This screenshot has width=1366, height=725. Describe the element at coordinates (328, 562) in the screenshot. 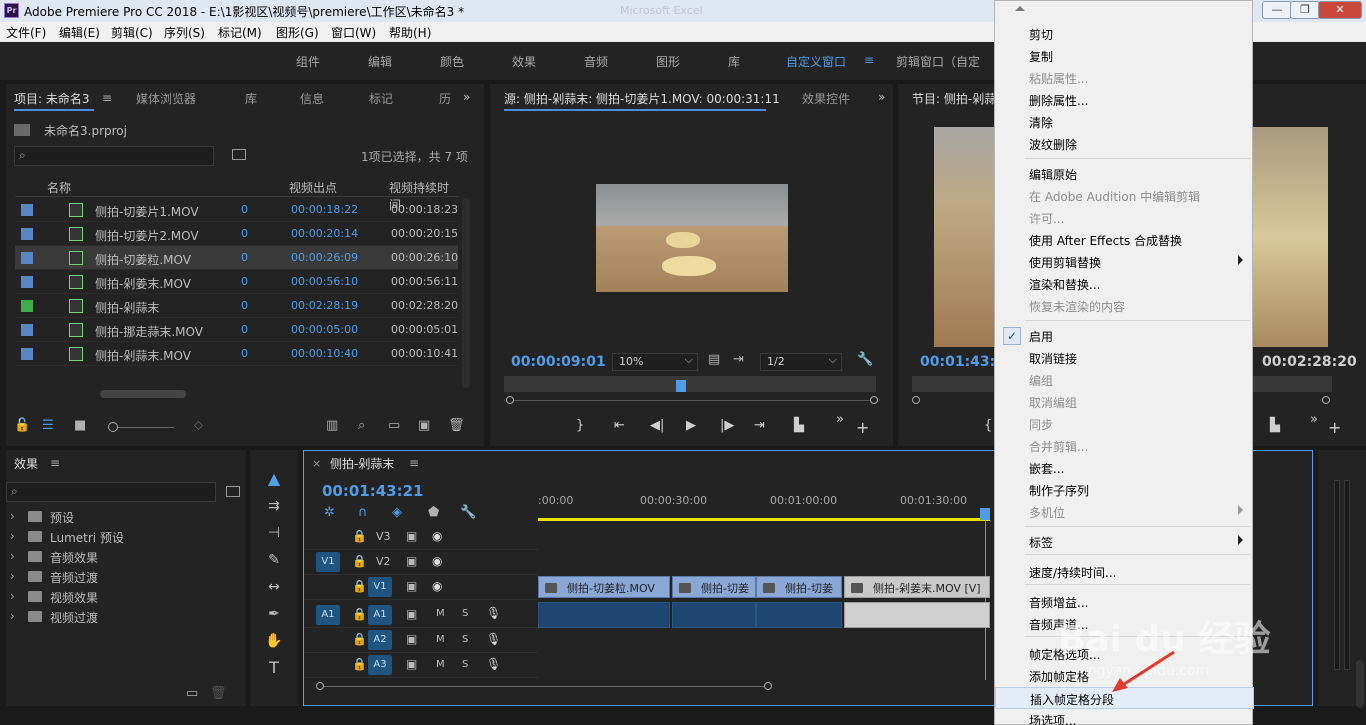

I see `source-patch-v1: V1` at that location.